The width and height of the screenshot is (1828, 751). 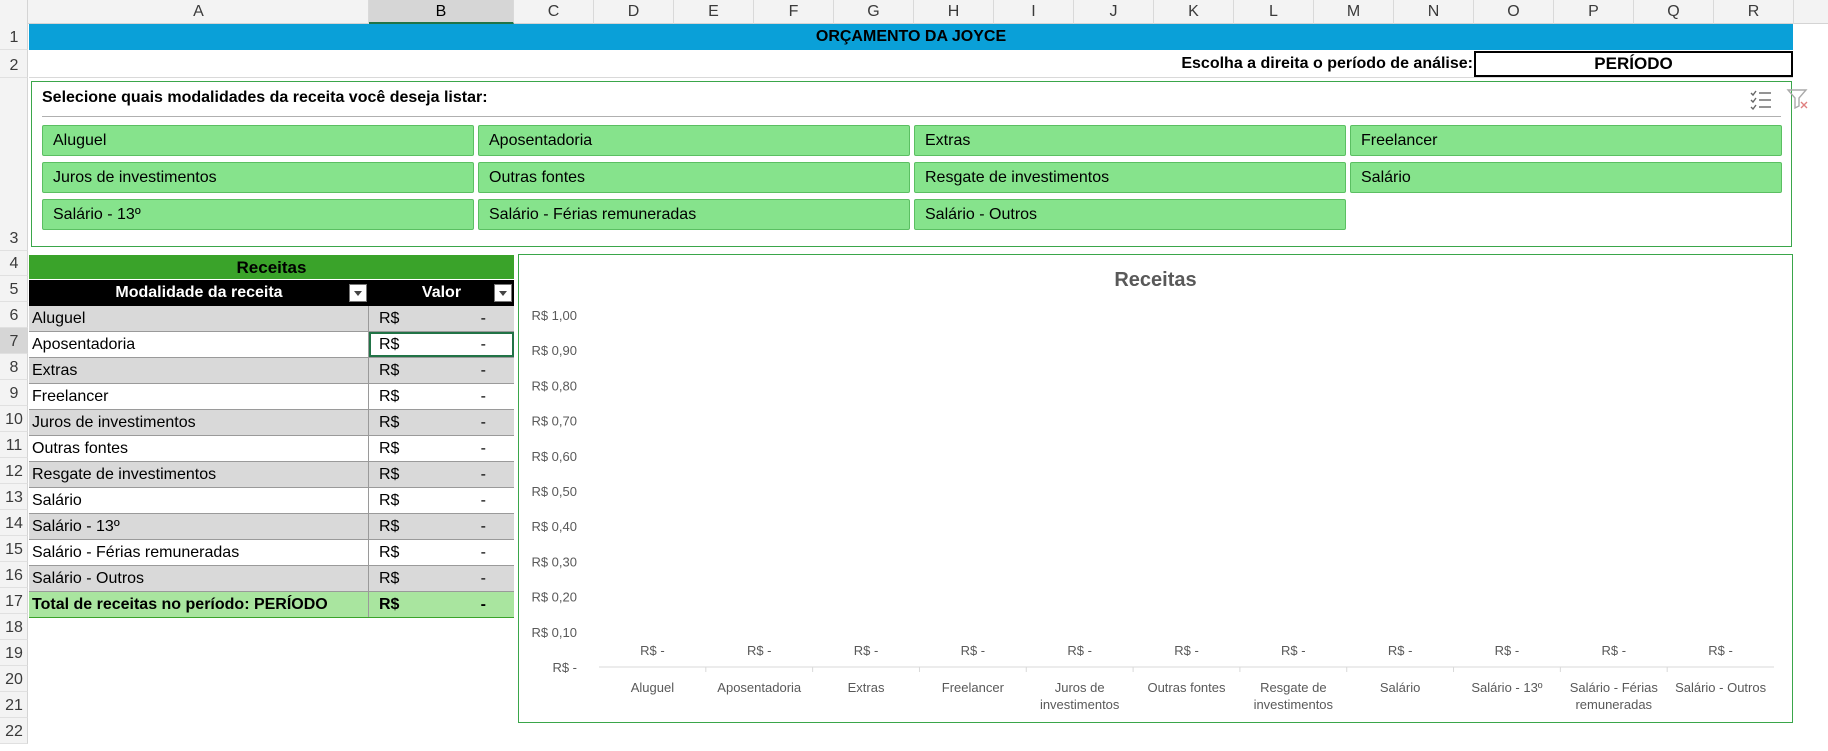 I want to click on slicer-item: Extras, so click(x=1130, y=140).